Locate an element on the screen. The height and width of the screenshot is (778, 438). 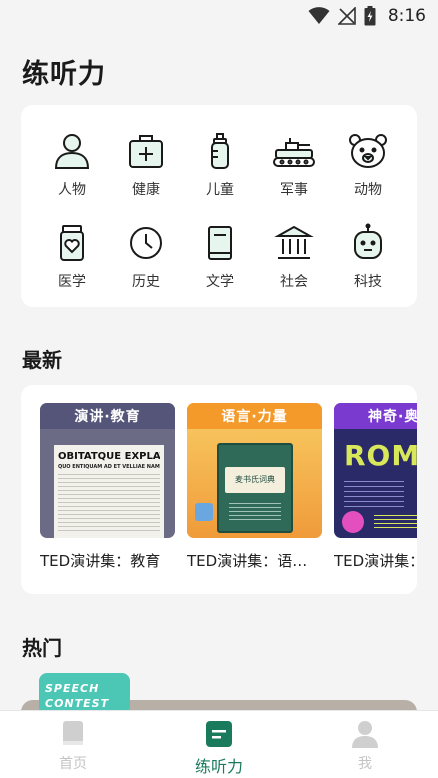
clock-icon is located at coordinates (146, 243).